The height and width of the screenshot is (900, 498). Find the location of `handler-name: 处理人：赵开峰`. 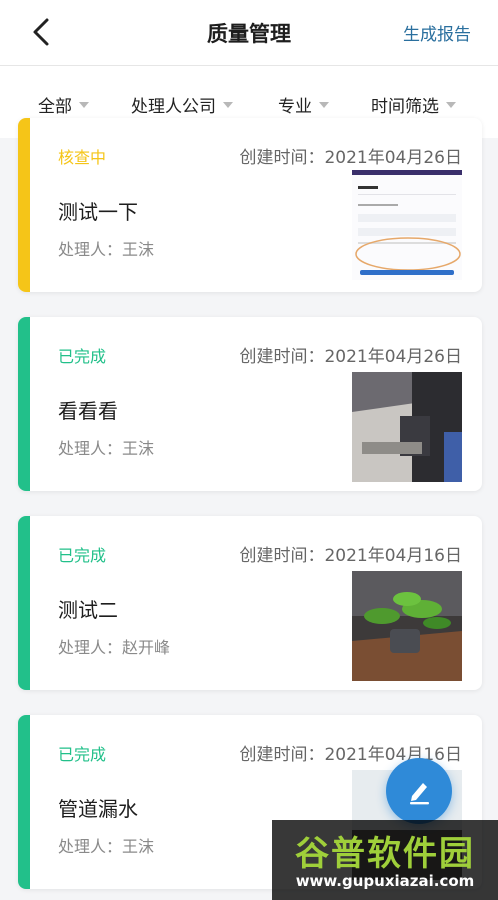

handler-name: 处理人：赵开峰 is located at coordinates (114, 647).